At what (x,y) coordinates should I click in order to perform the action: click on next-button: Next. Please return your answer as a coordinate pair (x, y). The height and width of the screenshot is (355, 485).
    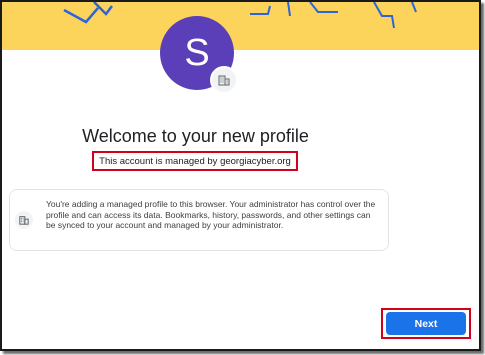
    Looking at the image, I should click on (426, 323).